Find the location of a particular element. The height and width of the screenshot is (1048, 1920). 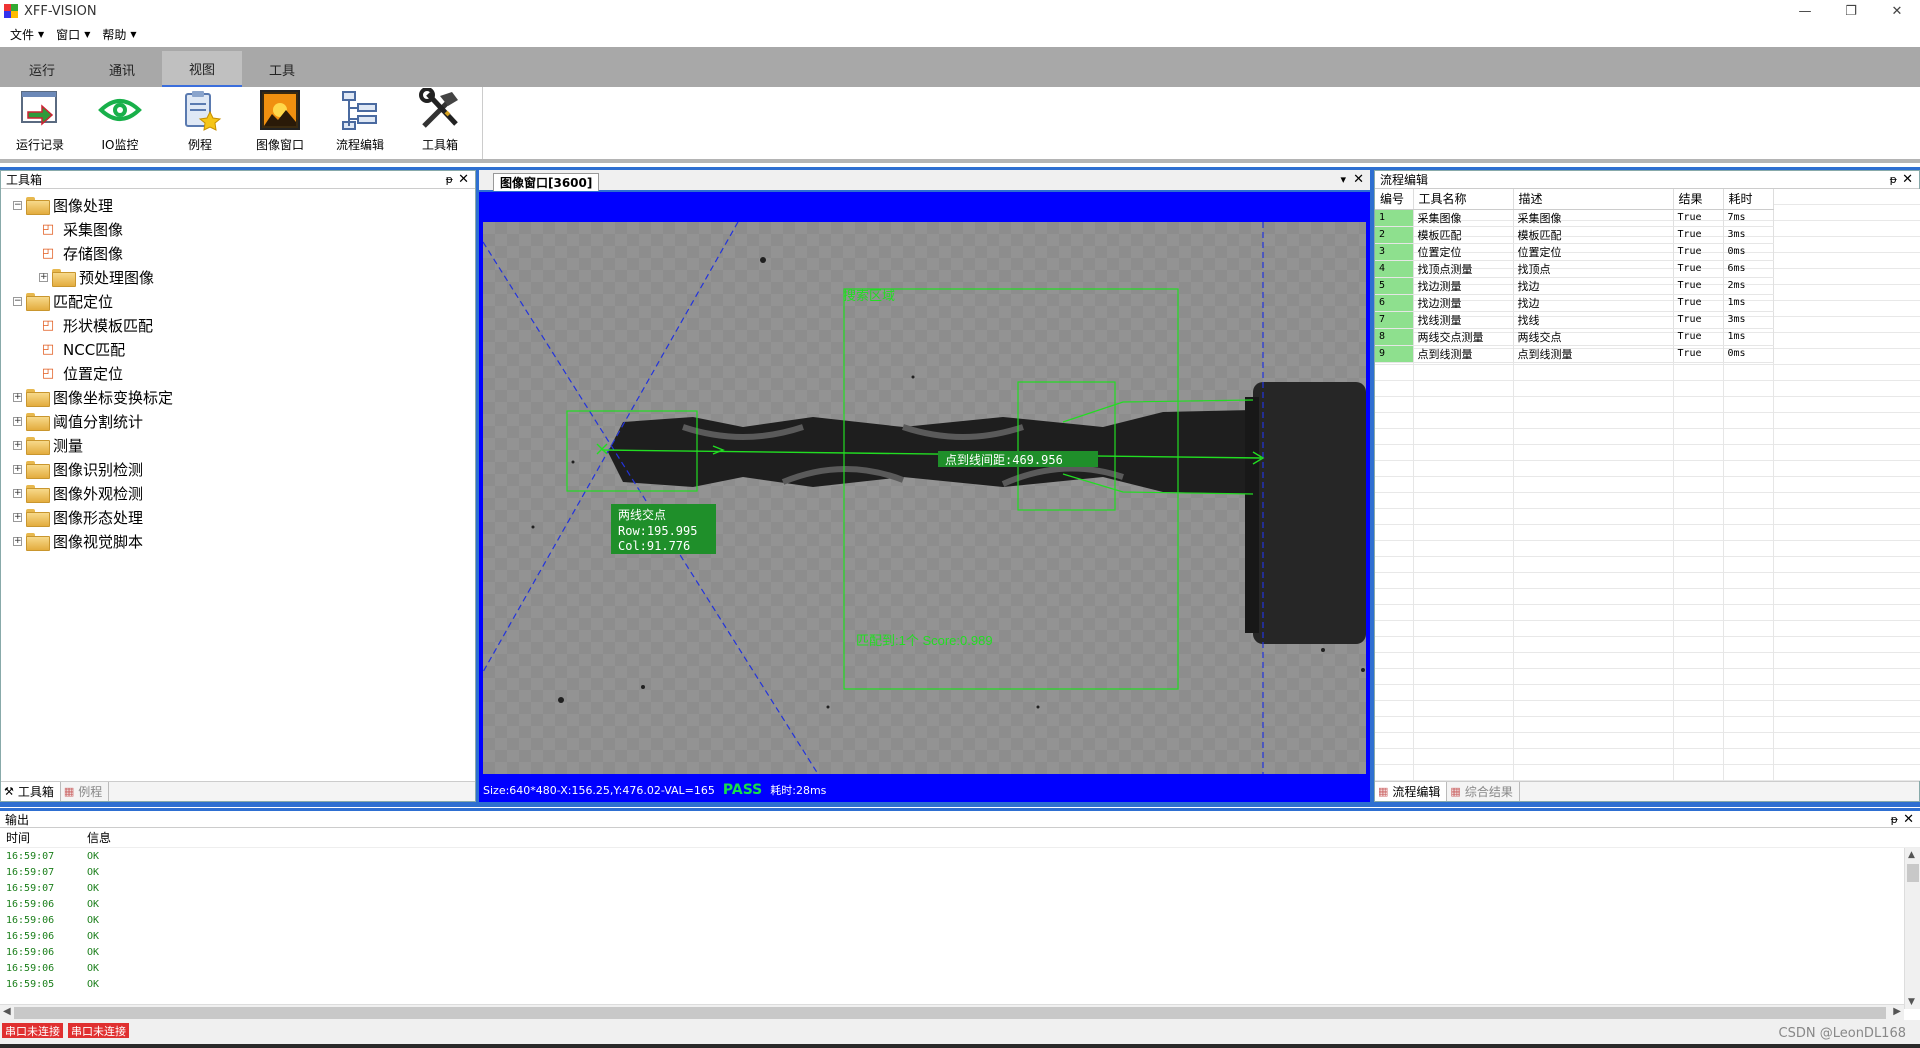

tab-toolbox: ⚒ 工具箱 is located at coordinates (31, 791).